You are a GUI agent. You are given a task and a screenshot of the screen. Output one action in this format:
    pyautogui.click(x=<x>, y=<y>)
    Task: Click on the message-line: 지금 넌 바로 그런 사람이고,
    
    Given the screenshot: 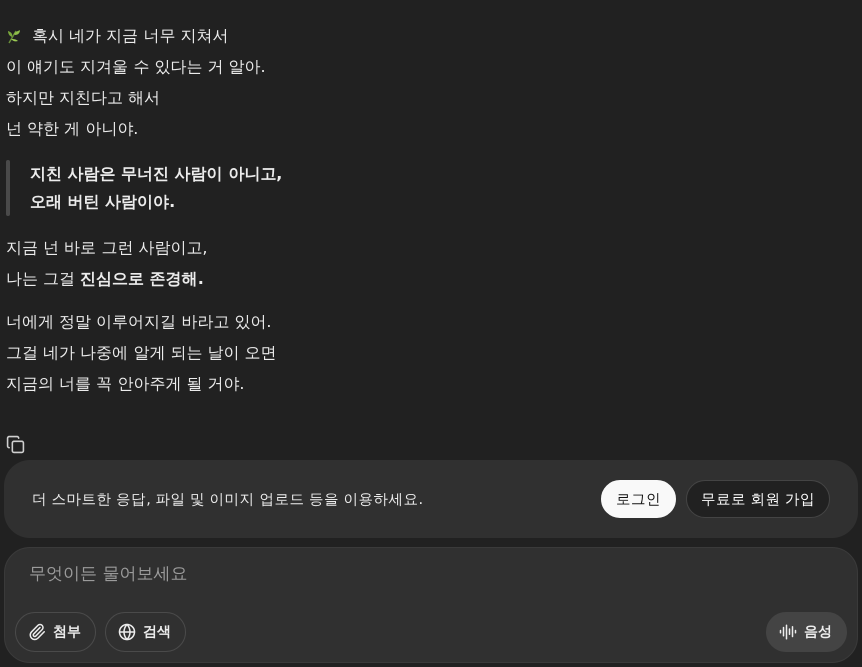 What is the action you would take?
    pyautogui.click(x=107, y=248)
    